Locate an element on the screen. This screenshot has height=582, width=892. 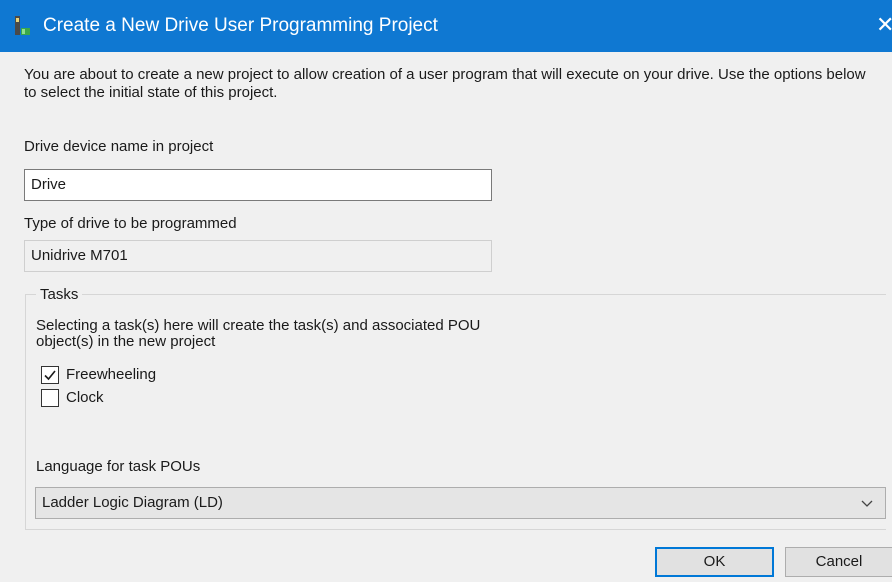
freewheeling-label: Freewheeling is located at coordinates (111, 375).